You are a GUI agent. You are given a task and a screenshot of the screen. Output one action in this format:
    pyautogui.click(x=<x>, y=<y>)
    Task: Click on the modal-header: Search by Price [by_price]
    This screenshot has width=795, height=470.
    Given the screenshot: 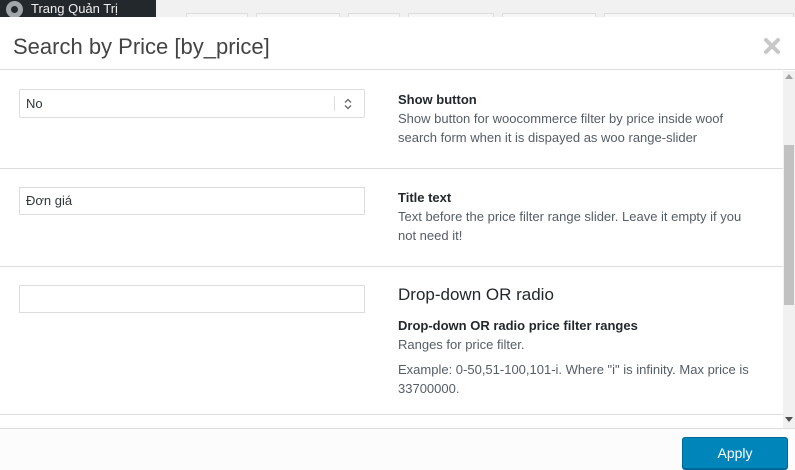 What is the action you would take?
    pyautogui.click(x=397, y=43)
    